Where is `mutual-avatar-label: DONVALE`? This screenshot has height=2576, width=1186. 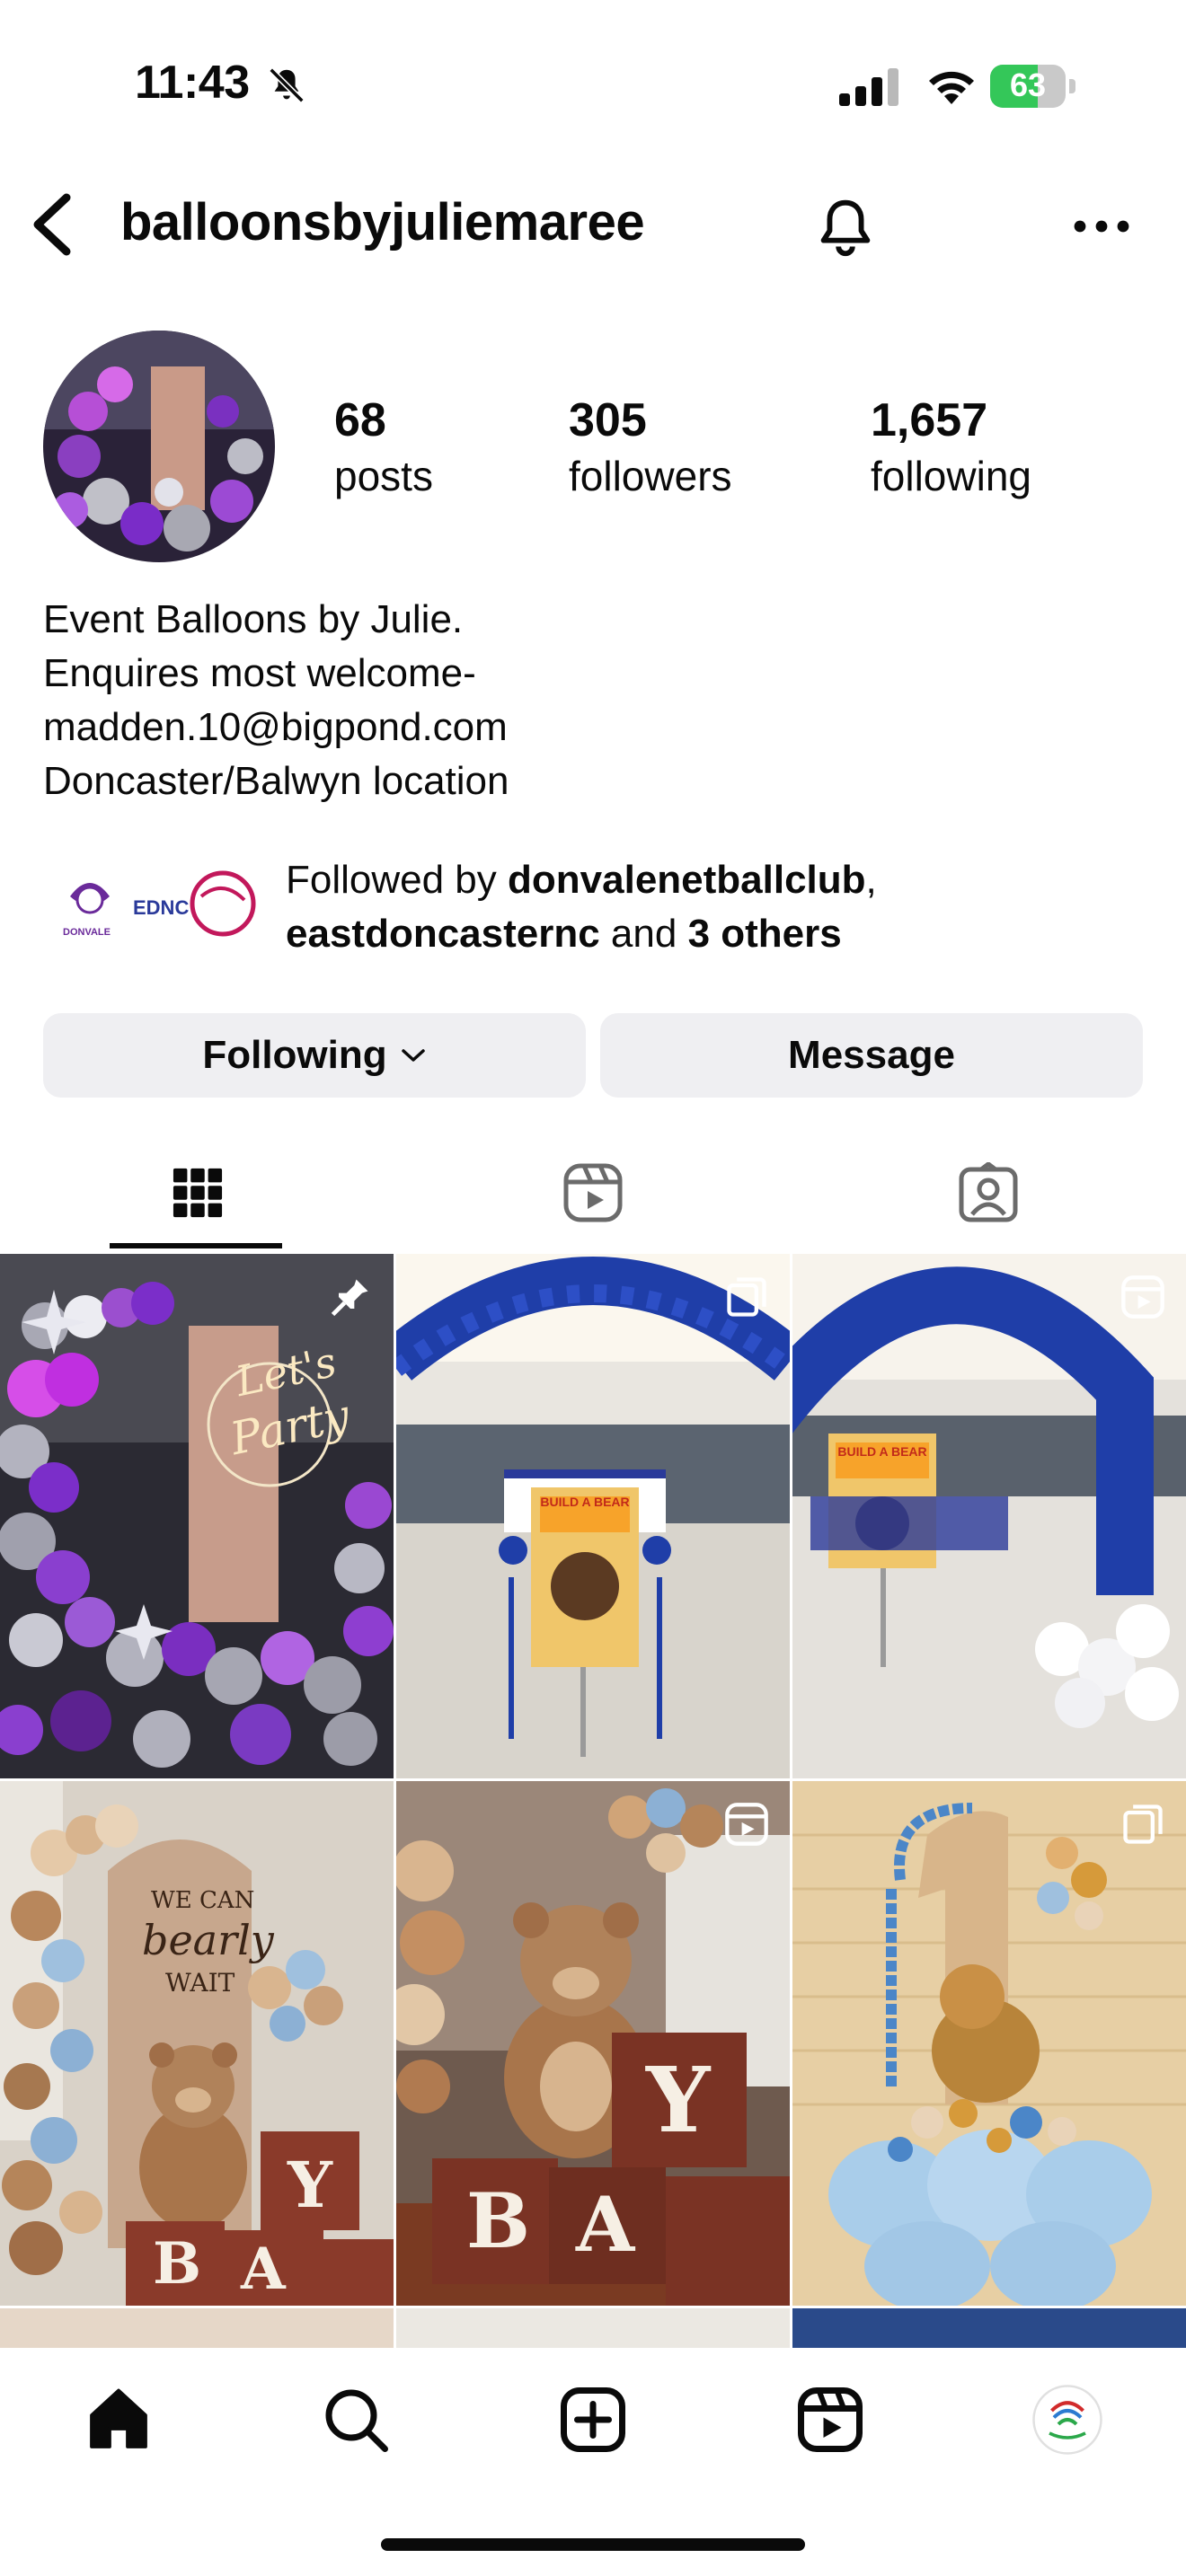 mutual-avatar-label: DONVALE is located at coordinates (87, 933).